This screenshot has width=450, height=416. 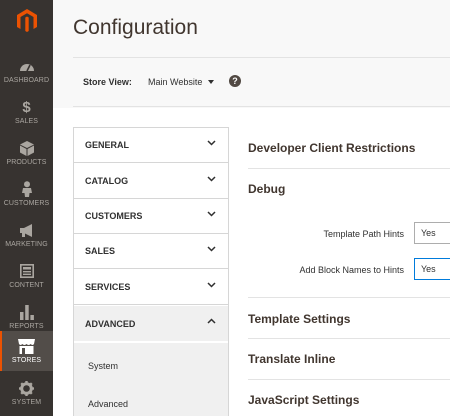 What do you see at coordinates (135, 27) in the screenshot?
I see `page-title: Configuration` at bounding box center [135, 27].